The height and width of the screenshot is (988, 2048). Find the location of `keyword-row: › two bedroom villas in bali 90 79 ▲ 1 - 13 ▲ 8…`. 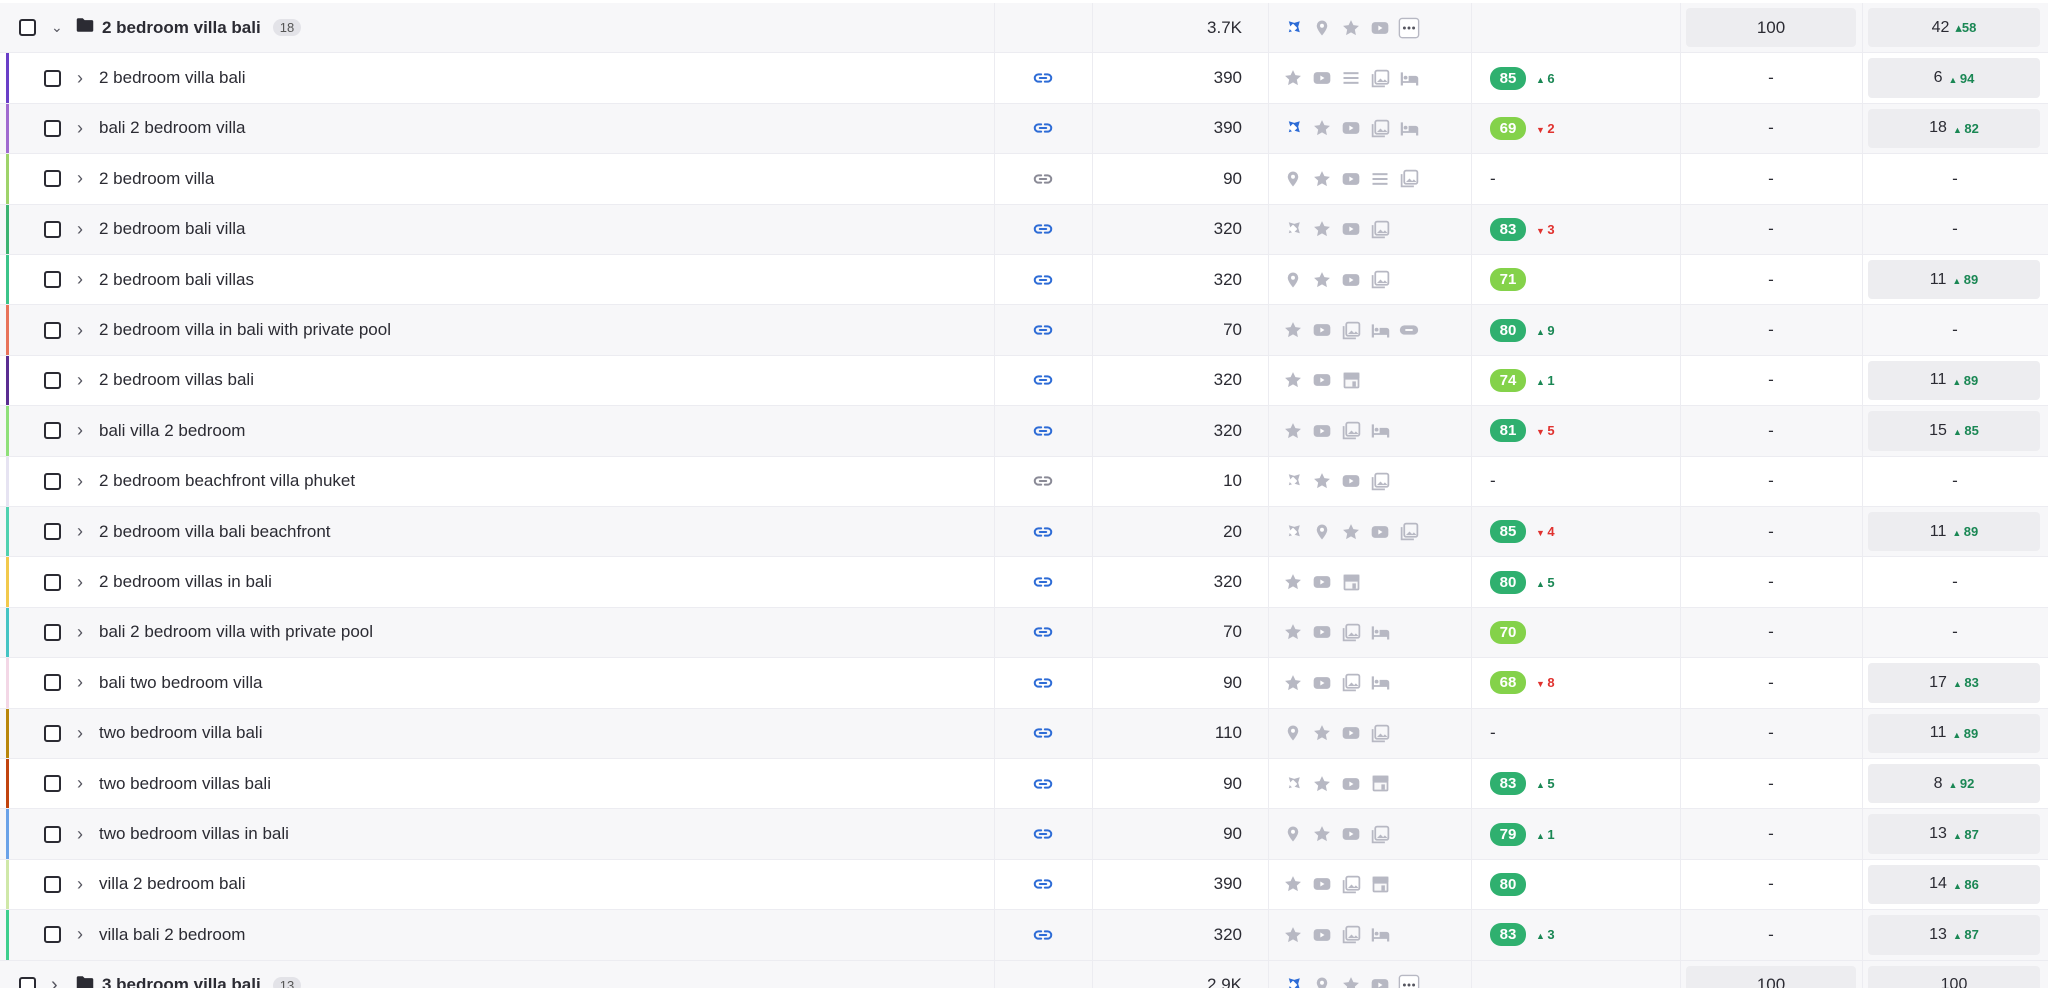

keyword-row: › two bedroom villas in bali 90 79 ▲ 1 - 13 ▲ 8… is located at coordinates (1024, 834).